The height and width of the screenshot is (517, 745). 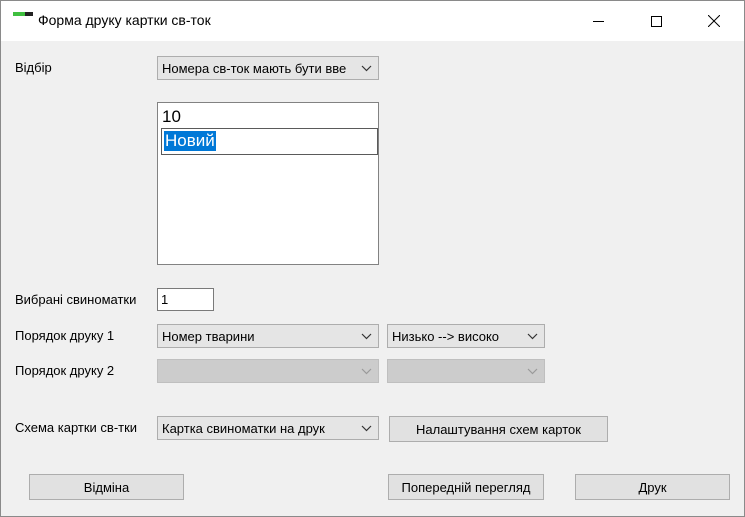 I want to click on card-scheme-value: Картка свиноматки на друк, so click(x=243, y=428).